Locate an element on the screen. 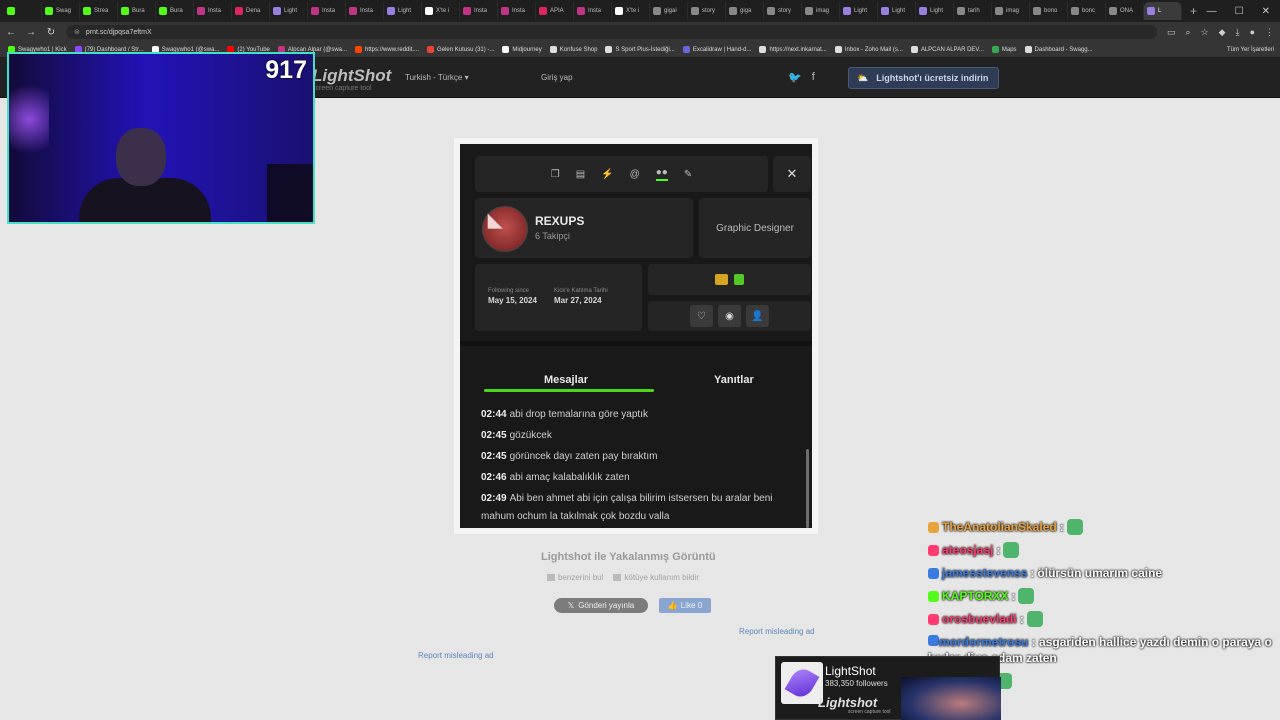 Image resolution: width=1280 pixels, height=720 pixels. eye-icon: ◉ is located at coordinates (729, 316).